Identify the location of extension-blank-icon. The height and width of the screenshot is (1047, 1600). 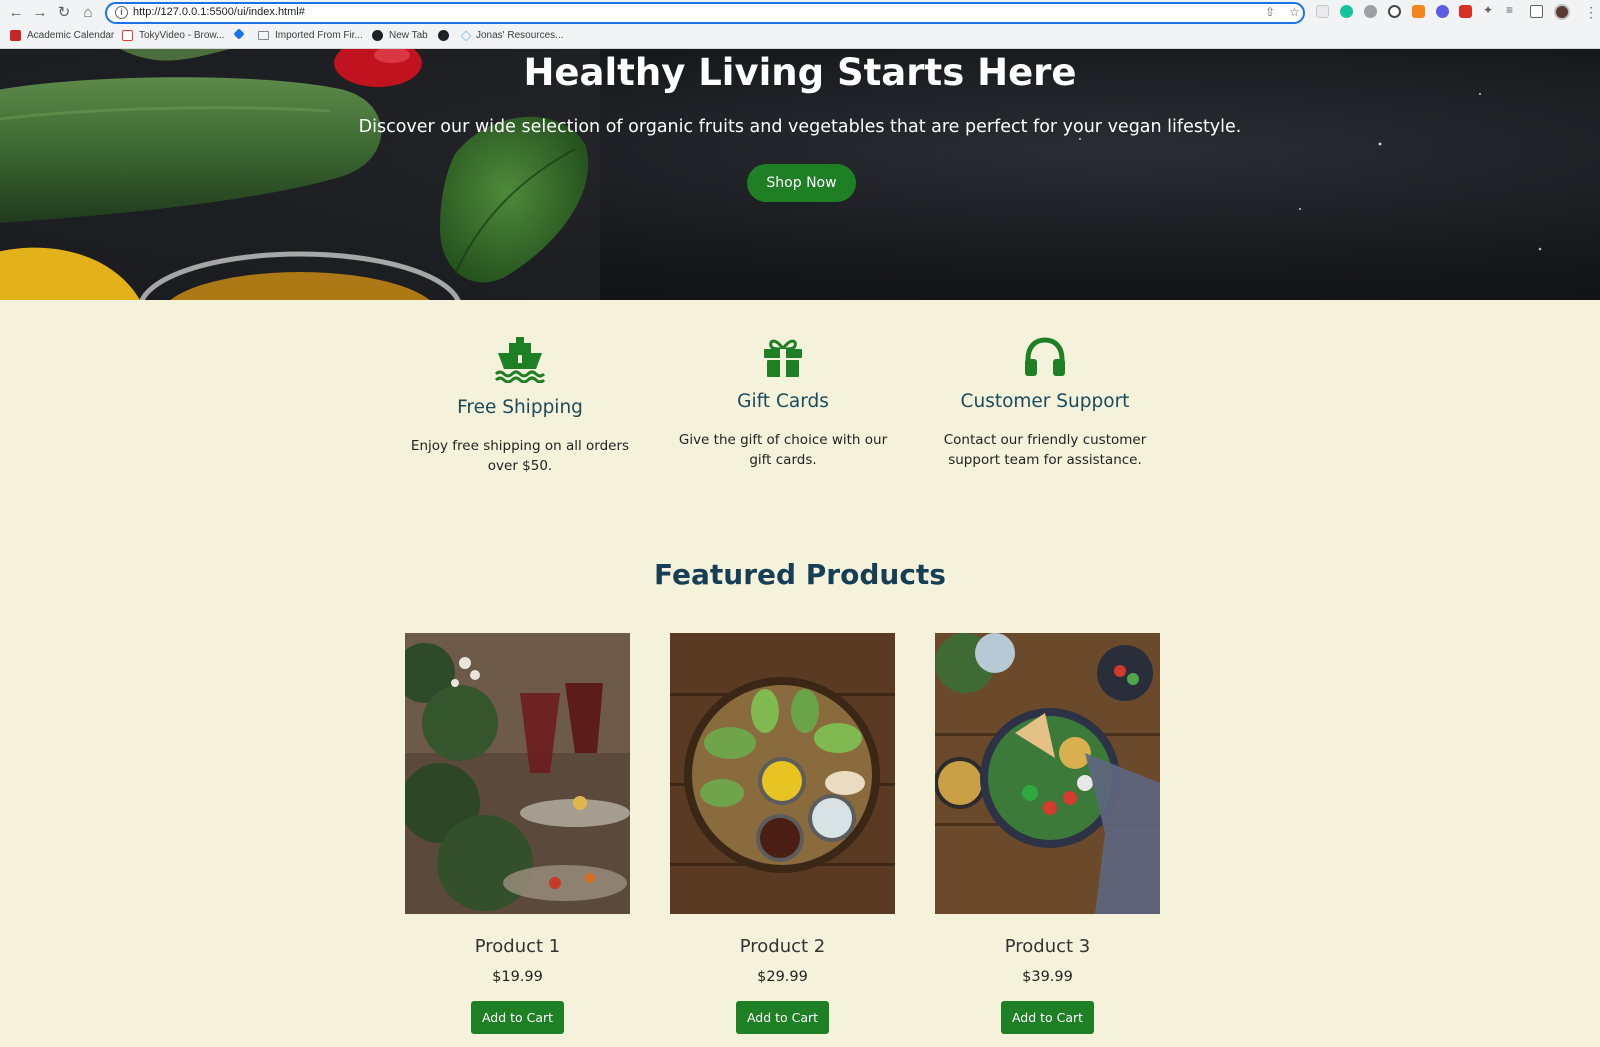
(1322, 11).